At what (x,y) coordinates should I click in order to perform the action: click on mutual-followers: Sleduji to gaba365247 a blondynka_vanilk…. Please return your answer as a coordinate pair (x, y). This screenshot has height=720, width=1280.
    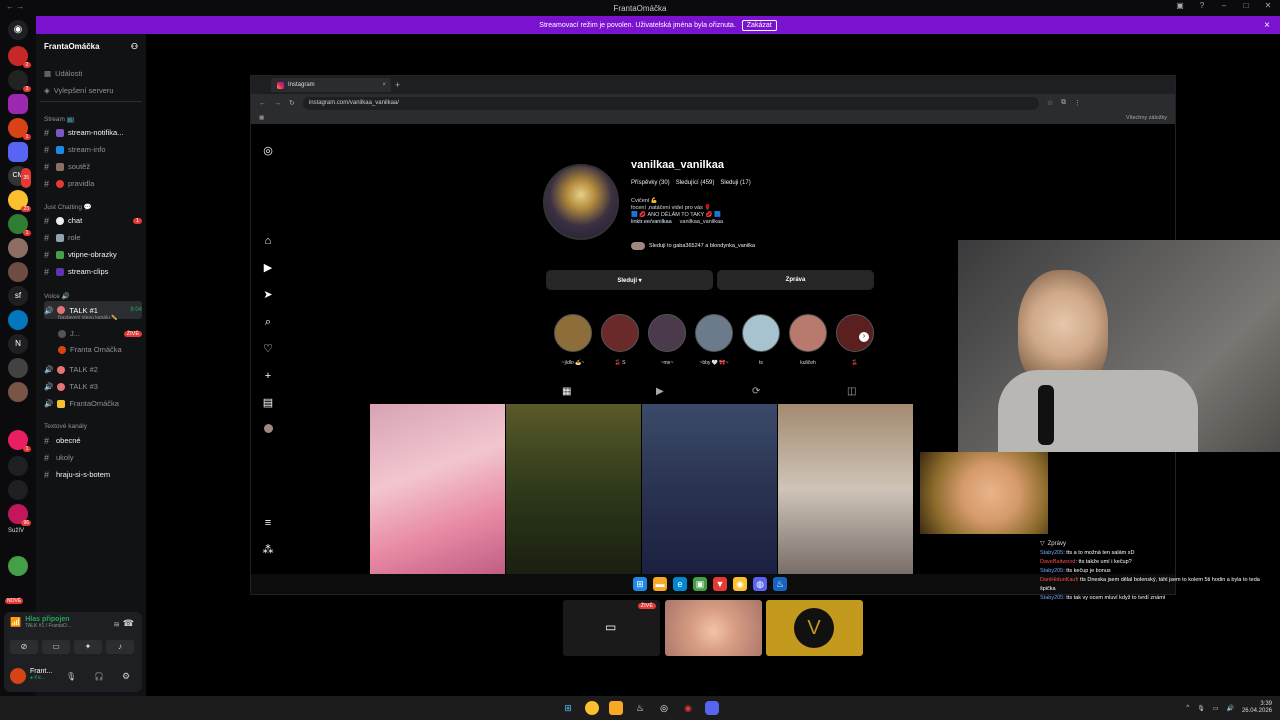
    Looking at the image, I should click on (693, 246).